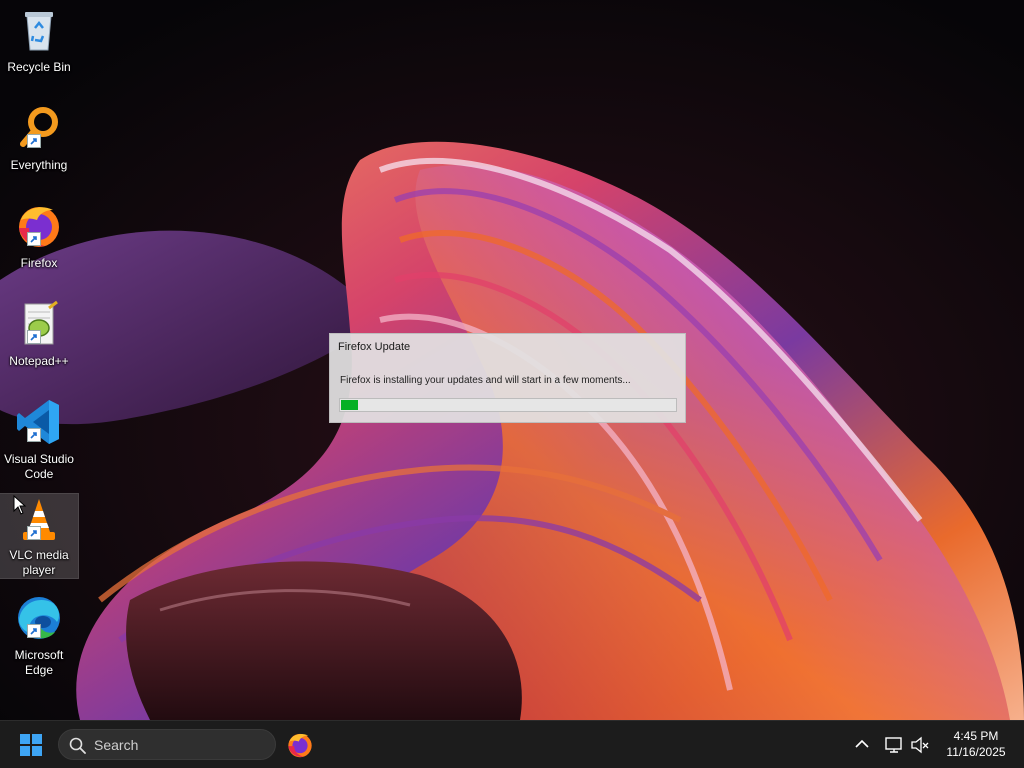  Describe the element at coordinates (39, 67) in the screenshot. I see `desktop-icon-label: Recycle Bin` at that location.